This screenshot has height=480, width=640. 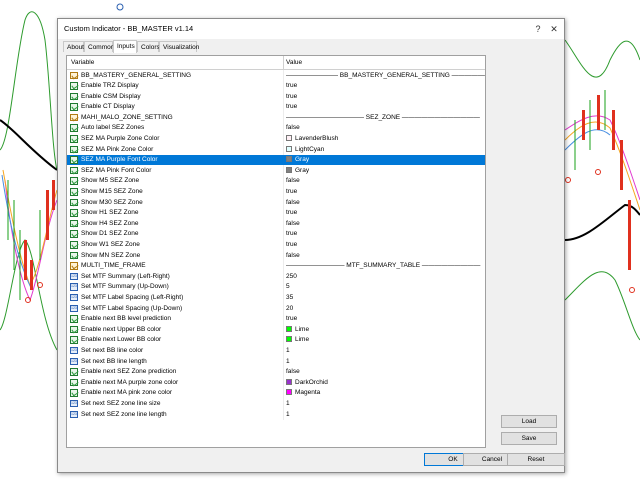 I want to click on value-cell: 5, so click(x=288, y=286).